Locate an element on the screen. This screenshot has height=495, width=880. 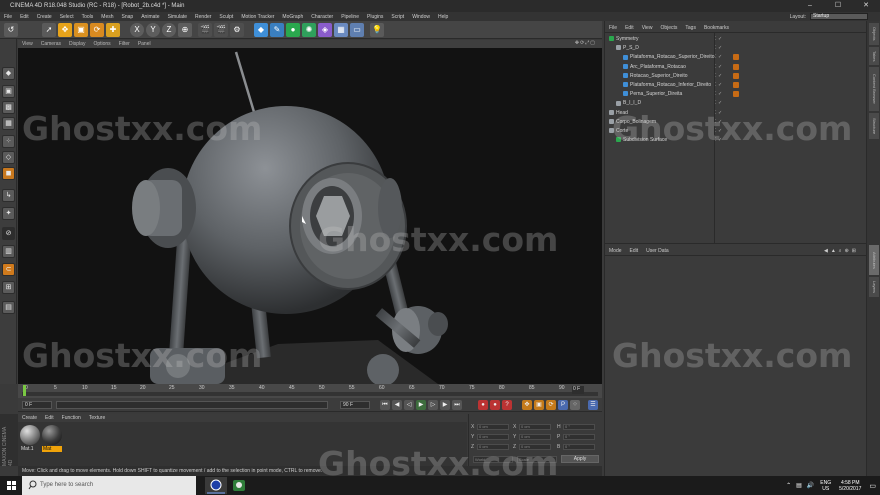
magnet-icon: ⊂ is located at coordinates (8, 269).